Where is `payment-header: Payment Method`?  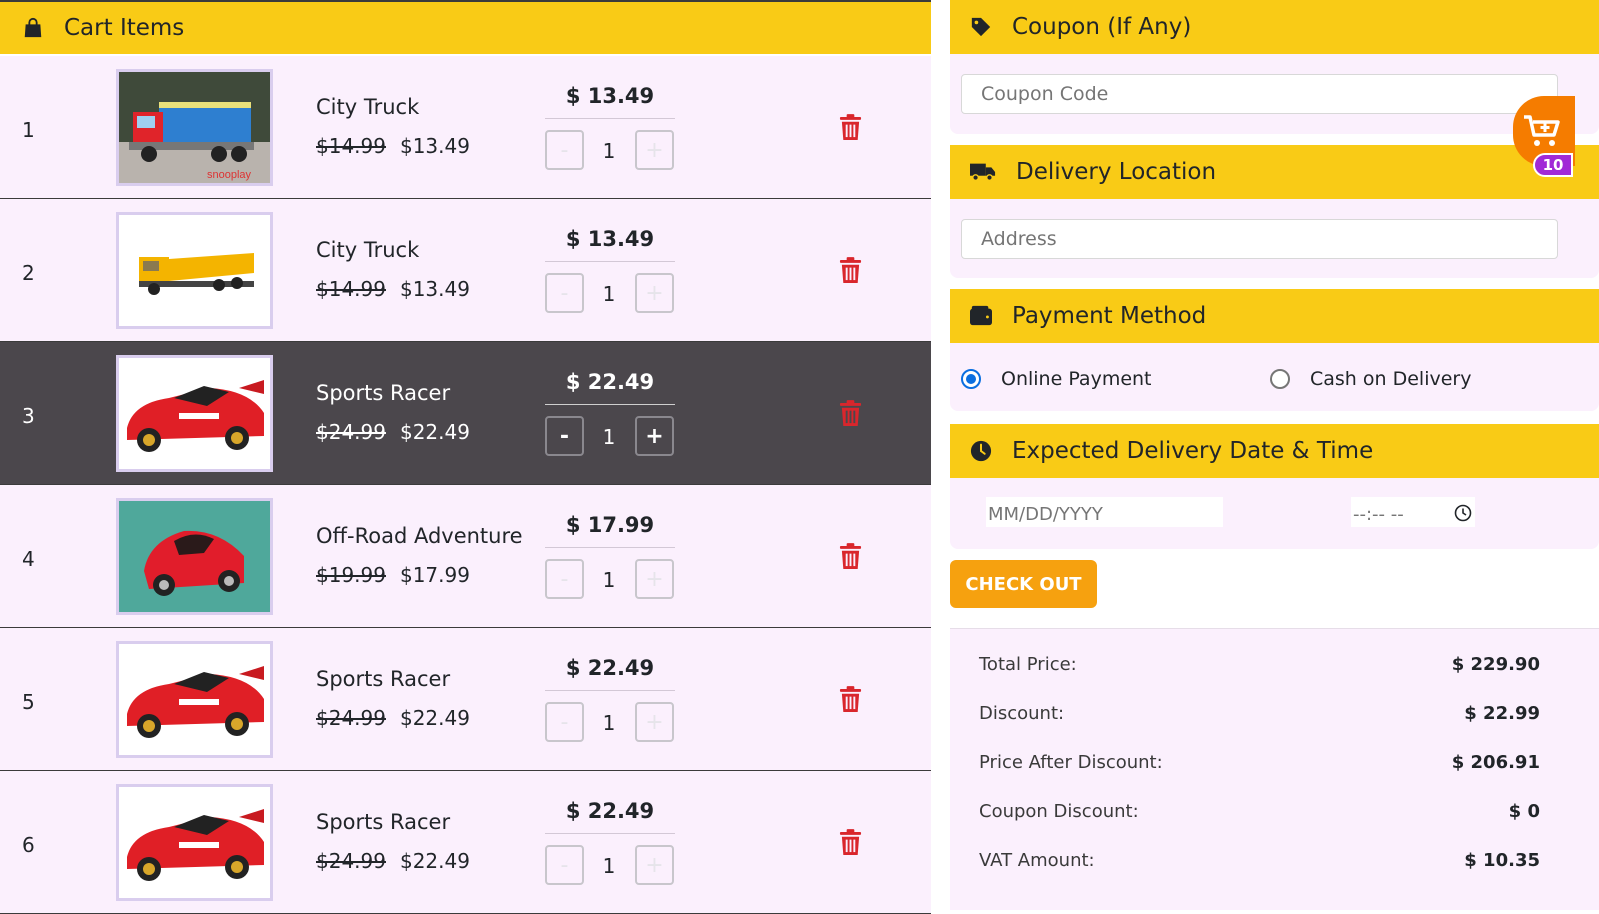 payment-header: Payment Method is located at coordinates (1274, 316).